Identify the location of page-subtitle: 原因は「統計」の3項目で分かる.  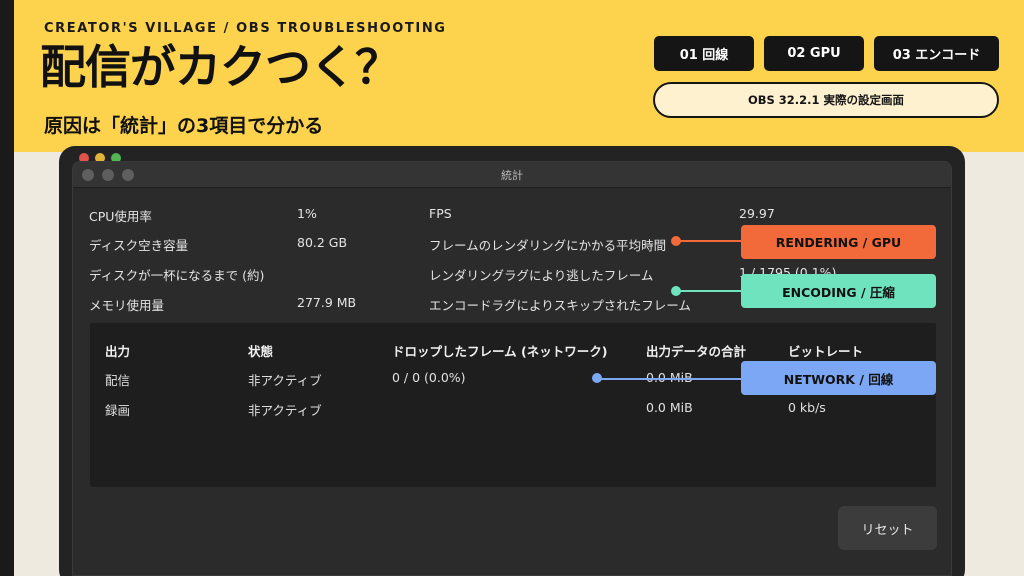
(184, 126).